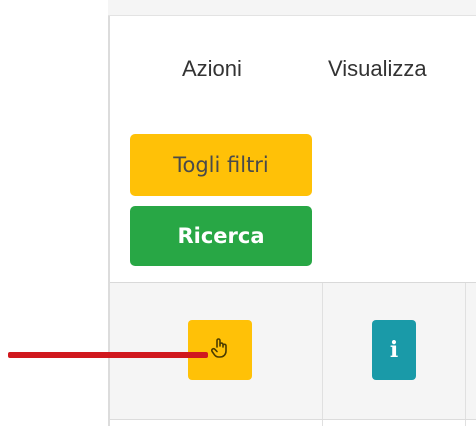 This screenshot has height=426, width=476. I want to click on info-icon: i, so click(394, 350).